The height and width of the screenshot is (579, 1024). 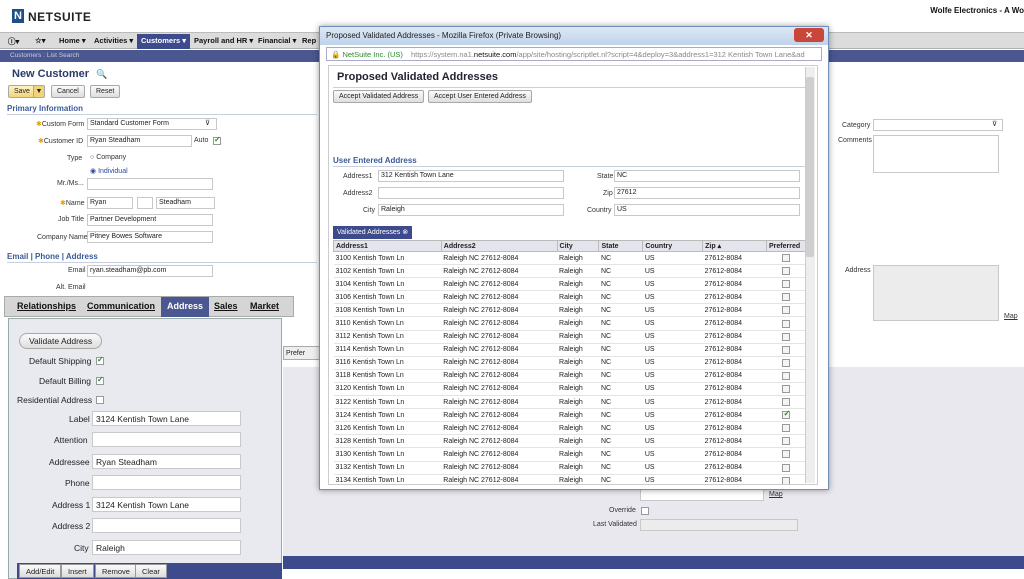 What do you see at coordinates (113, 40) in the screenshot?
I see `nav-activities: Activities ▾` at bounding box center [113, 40].